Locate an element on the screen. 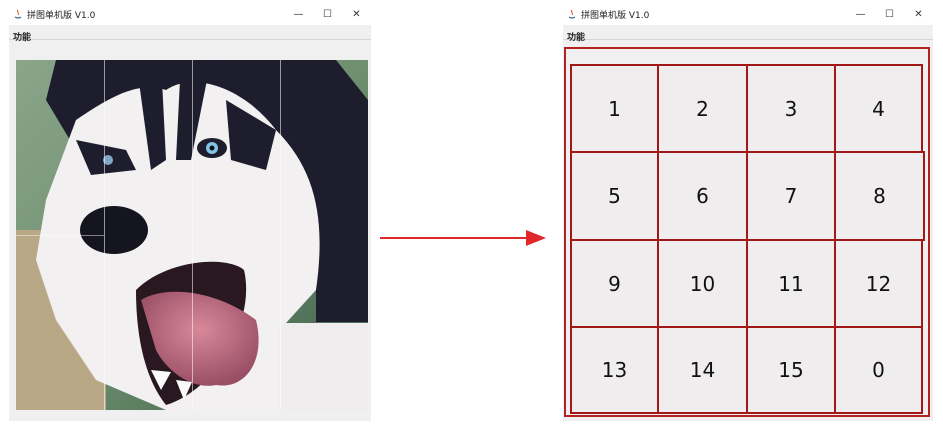 The width and height of the screenshot is (943, 433). grid-tile: 8 is located at coordinates (879, 196).